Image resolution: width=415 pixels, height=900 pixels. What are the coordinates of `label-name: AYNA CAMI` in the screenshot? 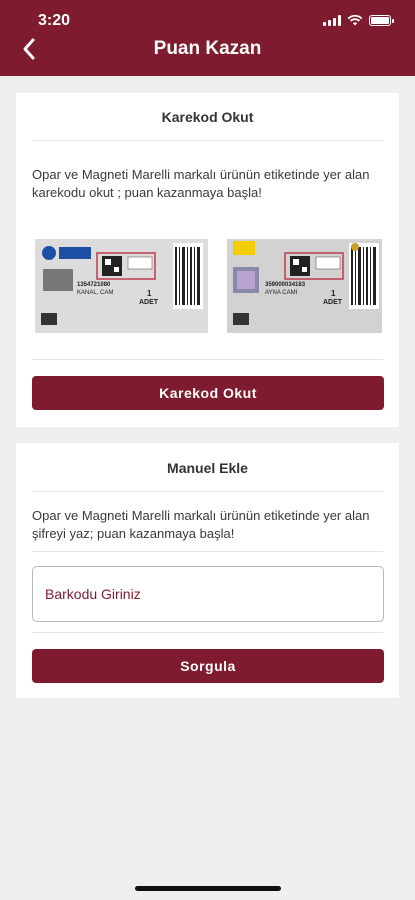 It's located at (281, 293).